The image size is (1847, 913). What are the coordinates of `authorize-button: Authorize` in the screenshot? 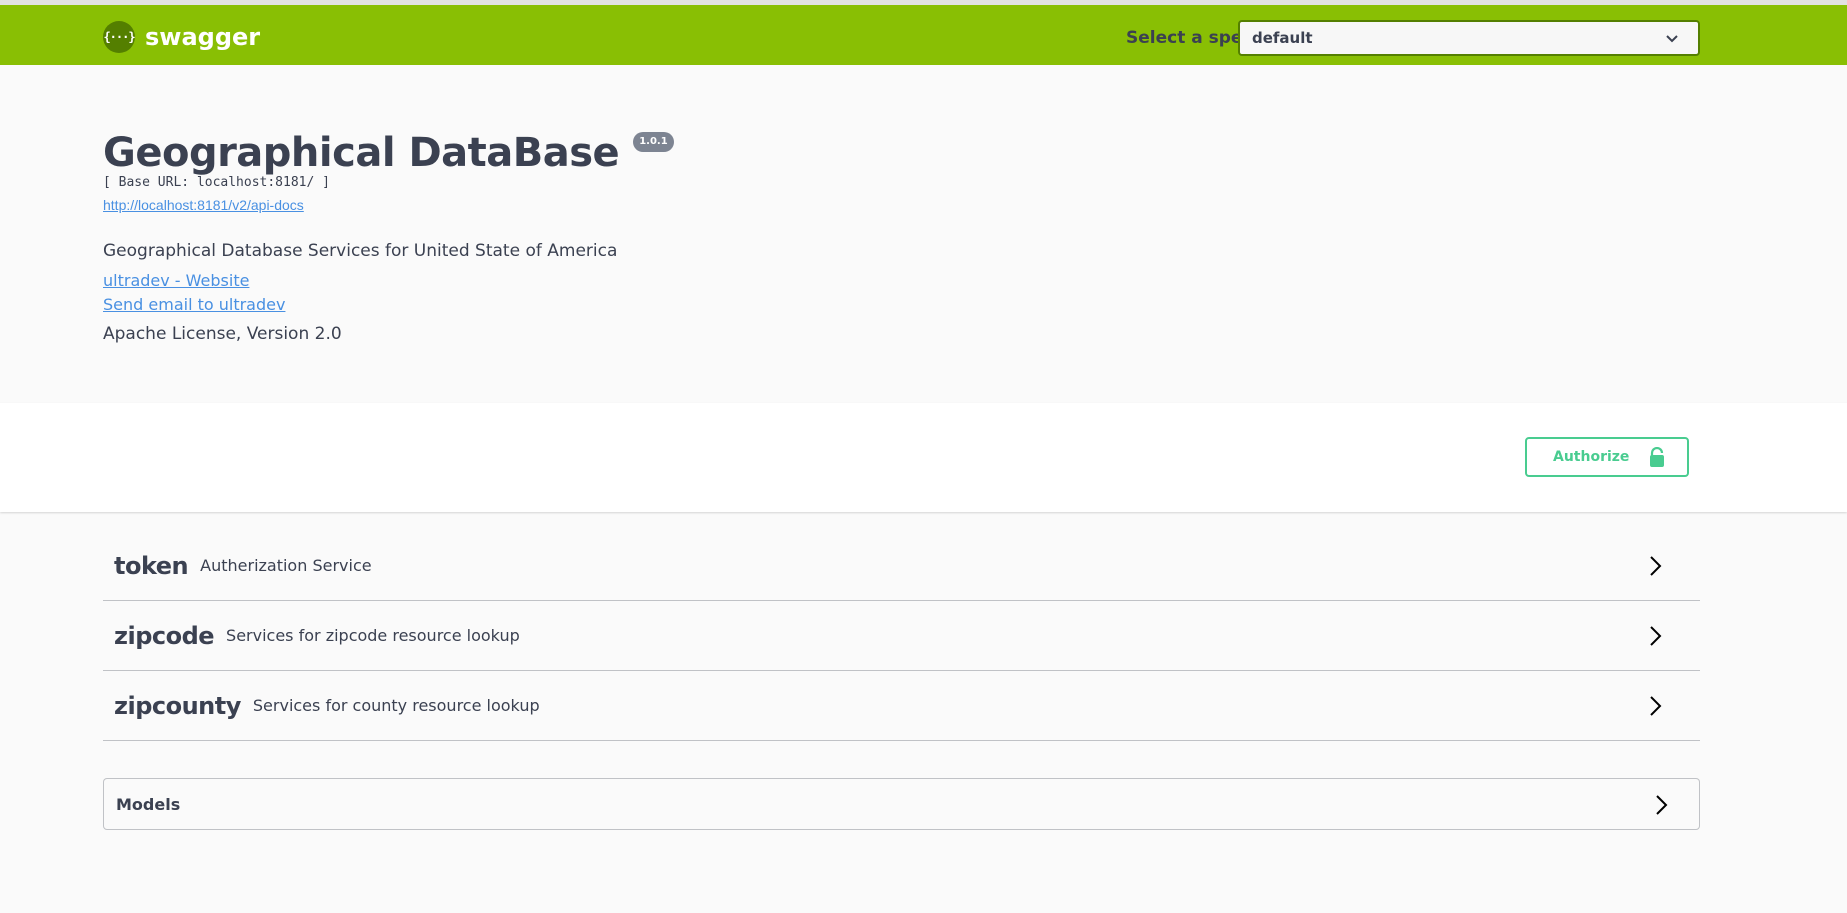 It's located at (1607, 457).